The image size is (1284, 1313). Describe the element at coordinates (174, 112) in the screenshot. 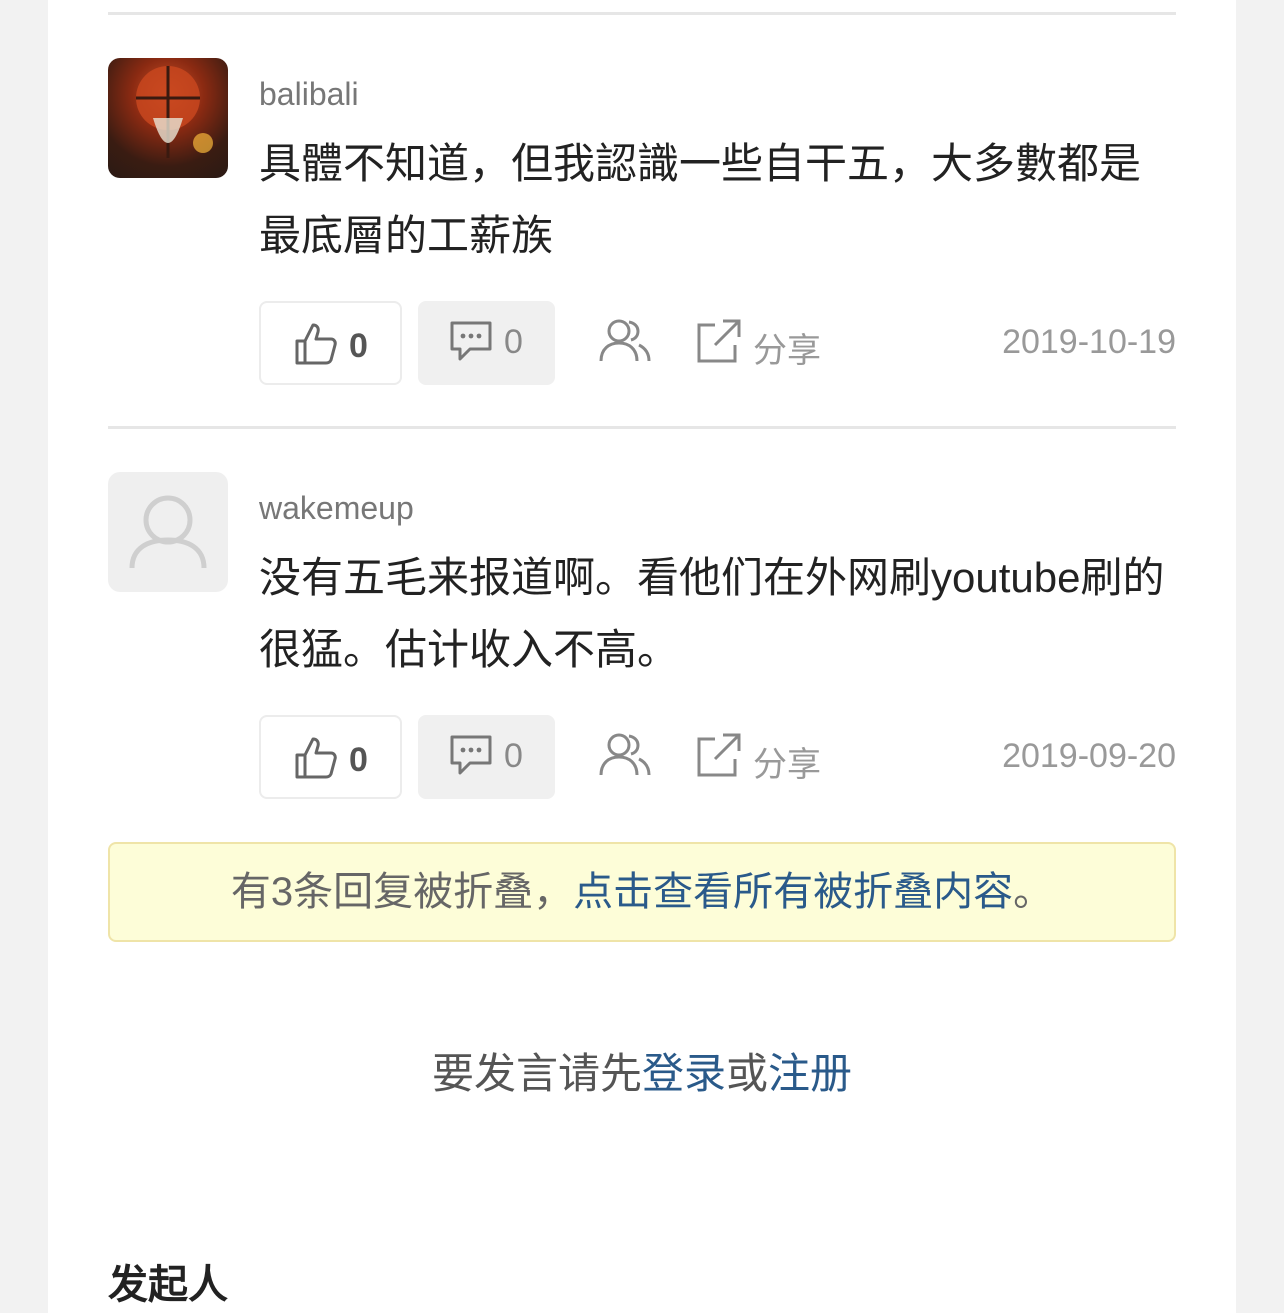

I see `avatar-photo-icon` at that location.